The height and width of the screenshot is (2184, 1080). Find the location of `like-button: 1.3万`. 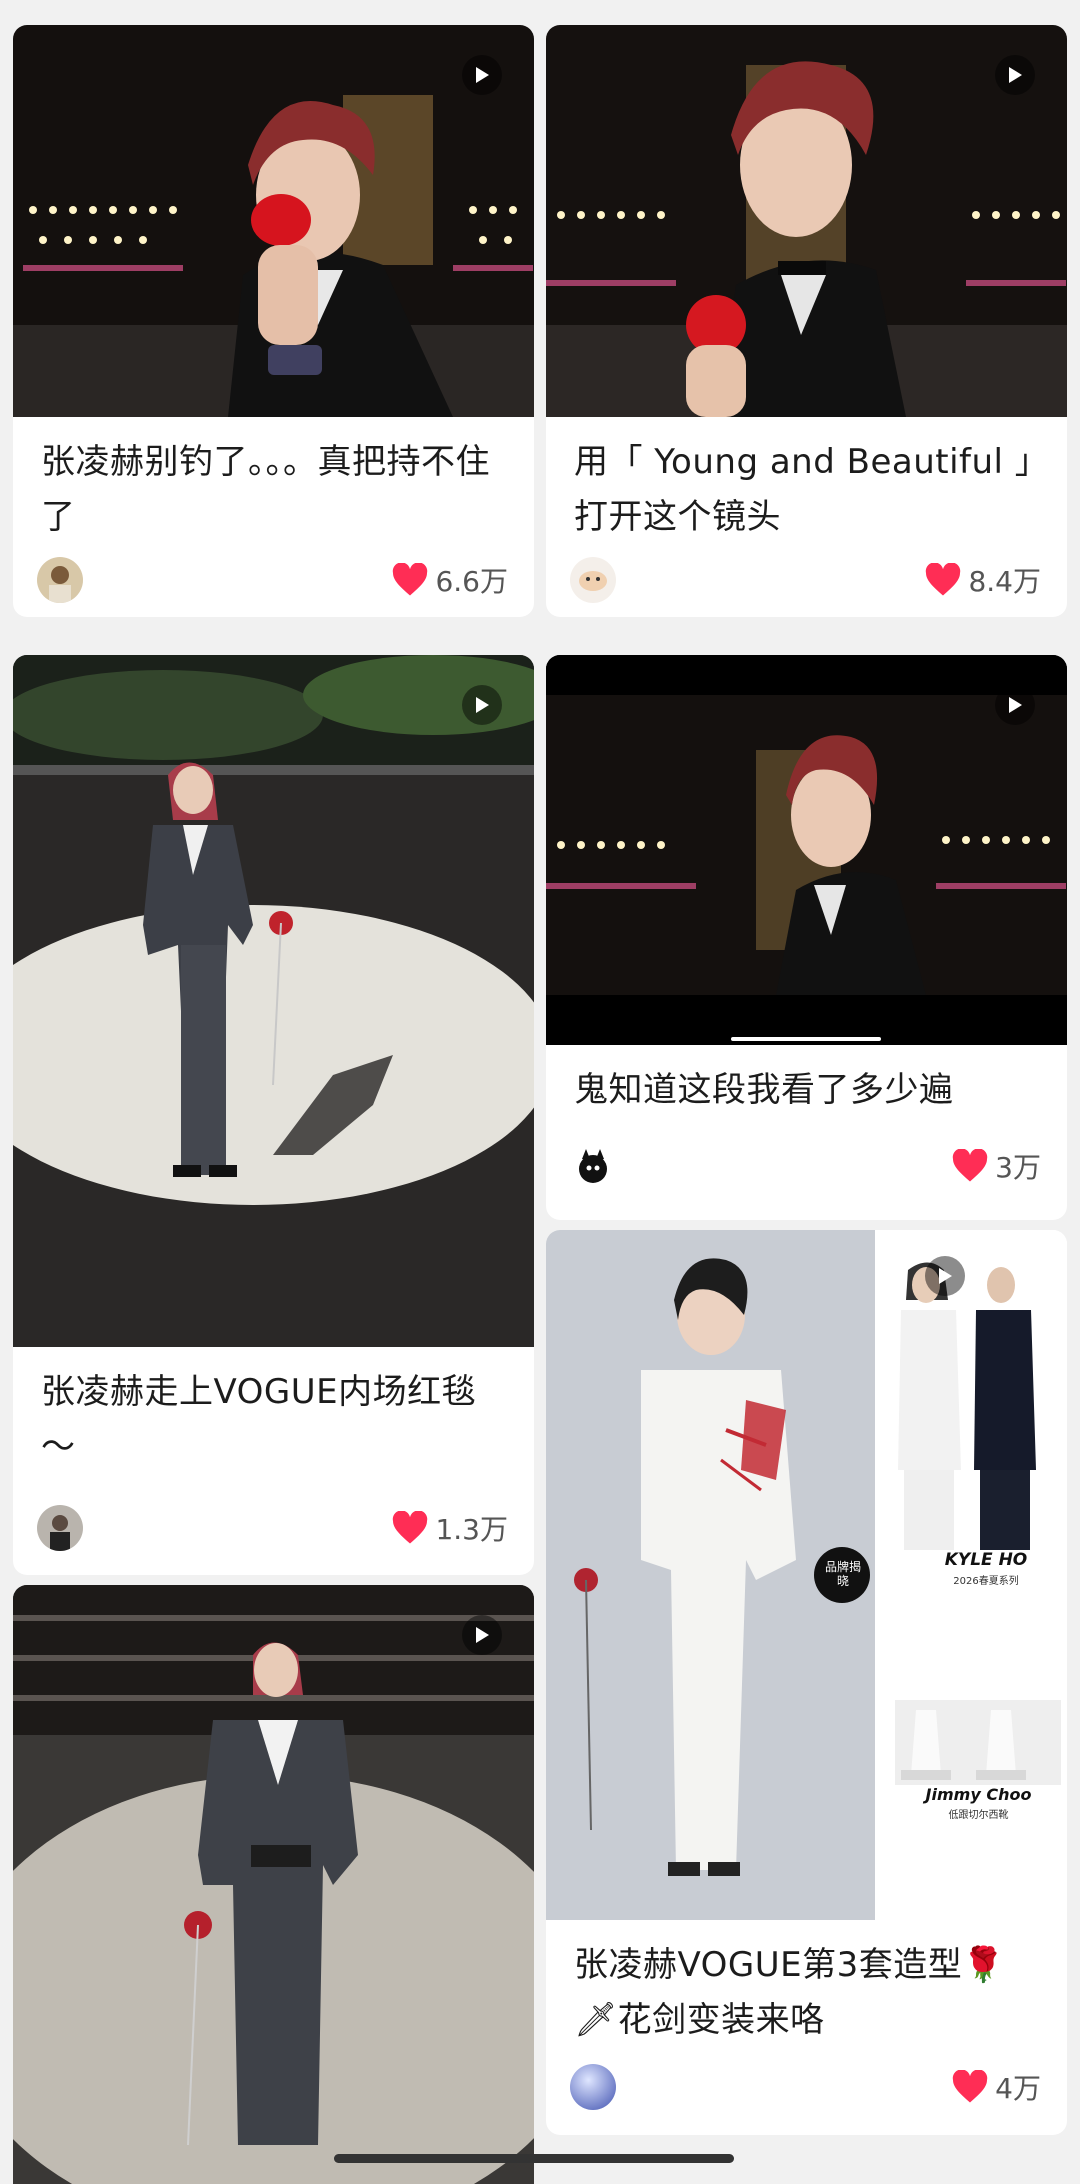

like-button: 1.3万 is located at coordinates (449, 1528).